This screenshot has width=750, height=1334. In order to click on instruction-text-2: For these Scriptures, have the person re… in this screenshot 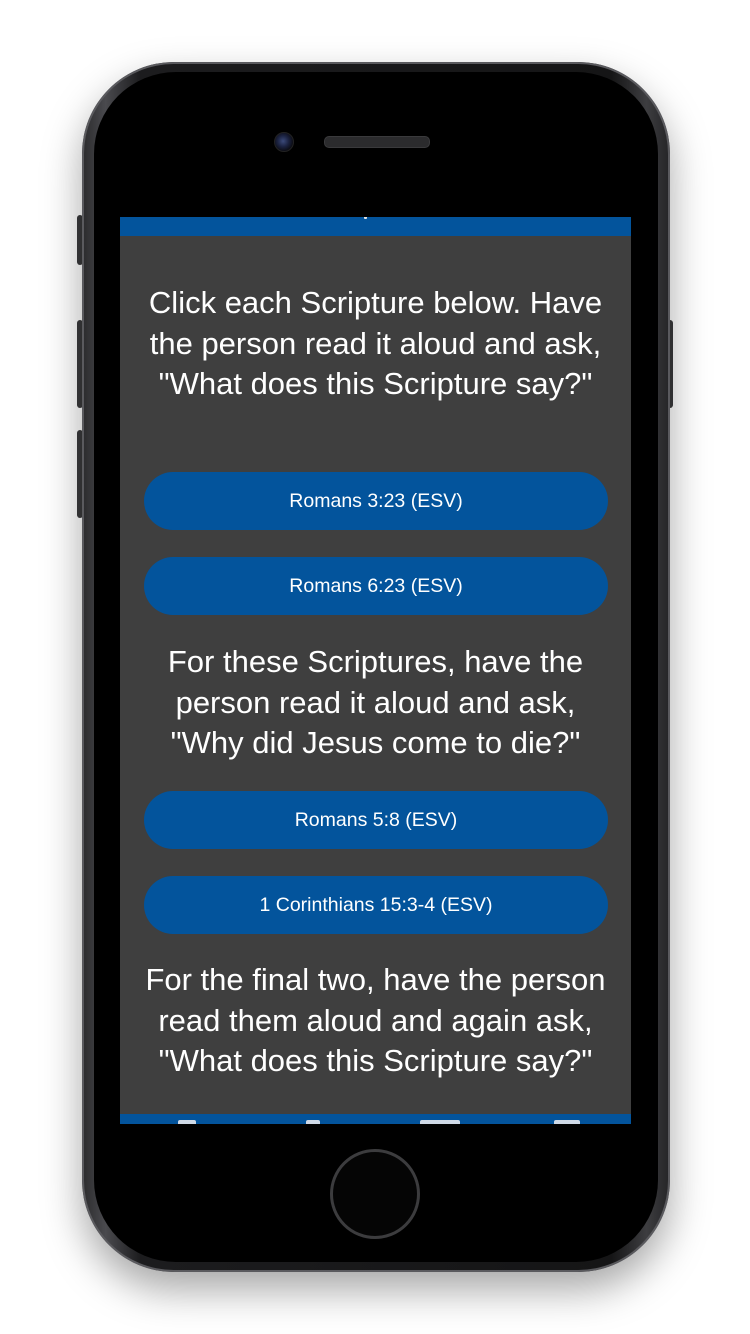, I will do `click(375, 702)`.